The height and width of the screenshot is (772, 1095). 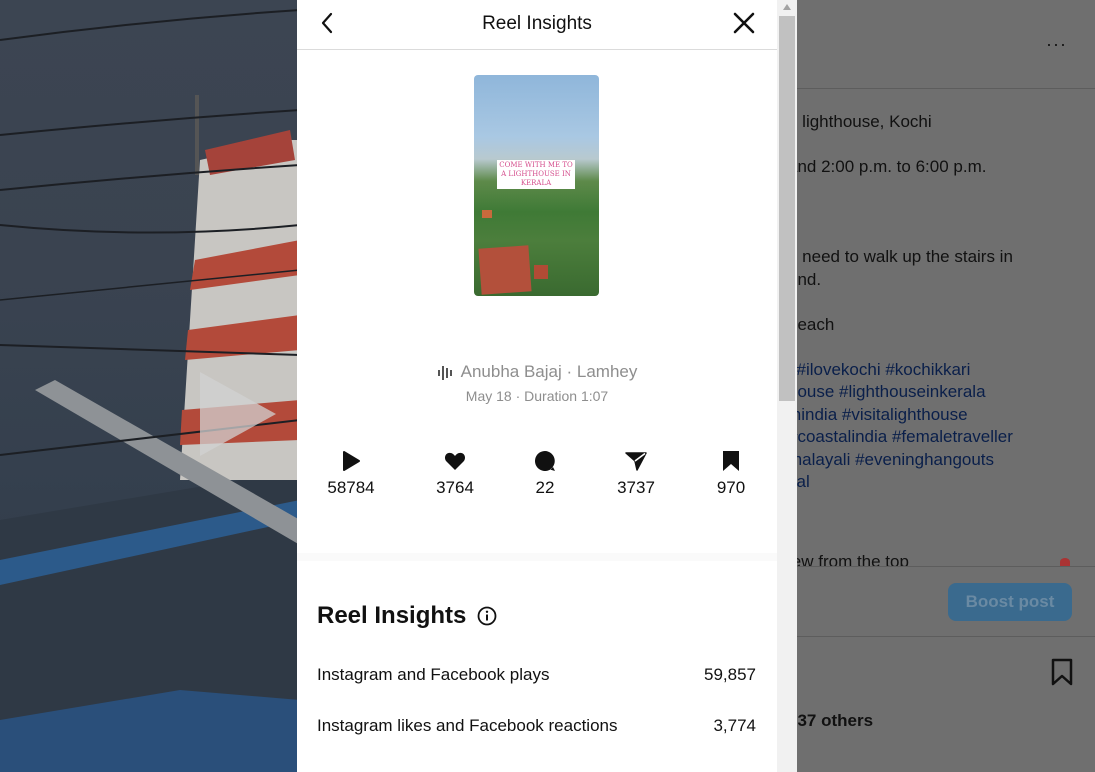 I want to click on caption-hashtags: house #lighthouseinkerala, so click(x=887, y=392).